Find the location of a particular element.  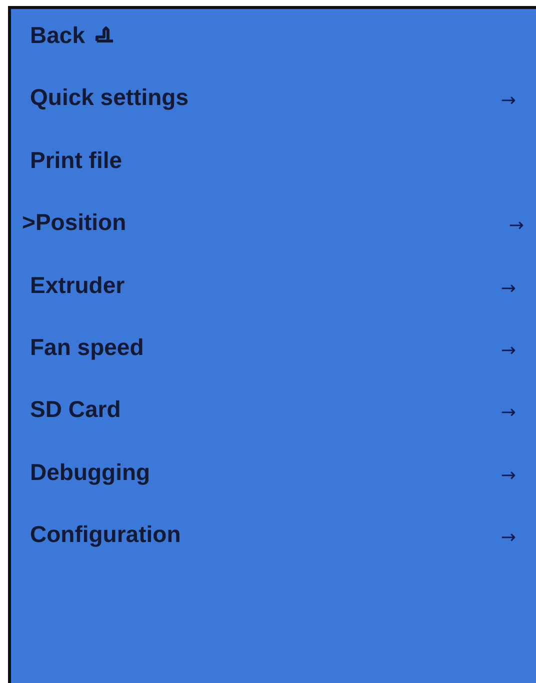

menu-item-label: Configuration is located at coordinates (105, 534).